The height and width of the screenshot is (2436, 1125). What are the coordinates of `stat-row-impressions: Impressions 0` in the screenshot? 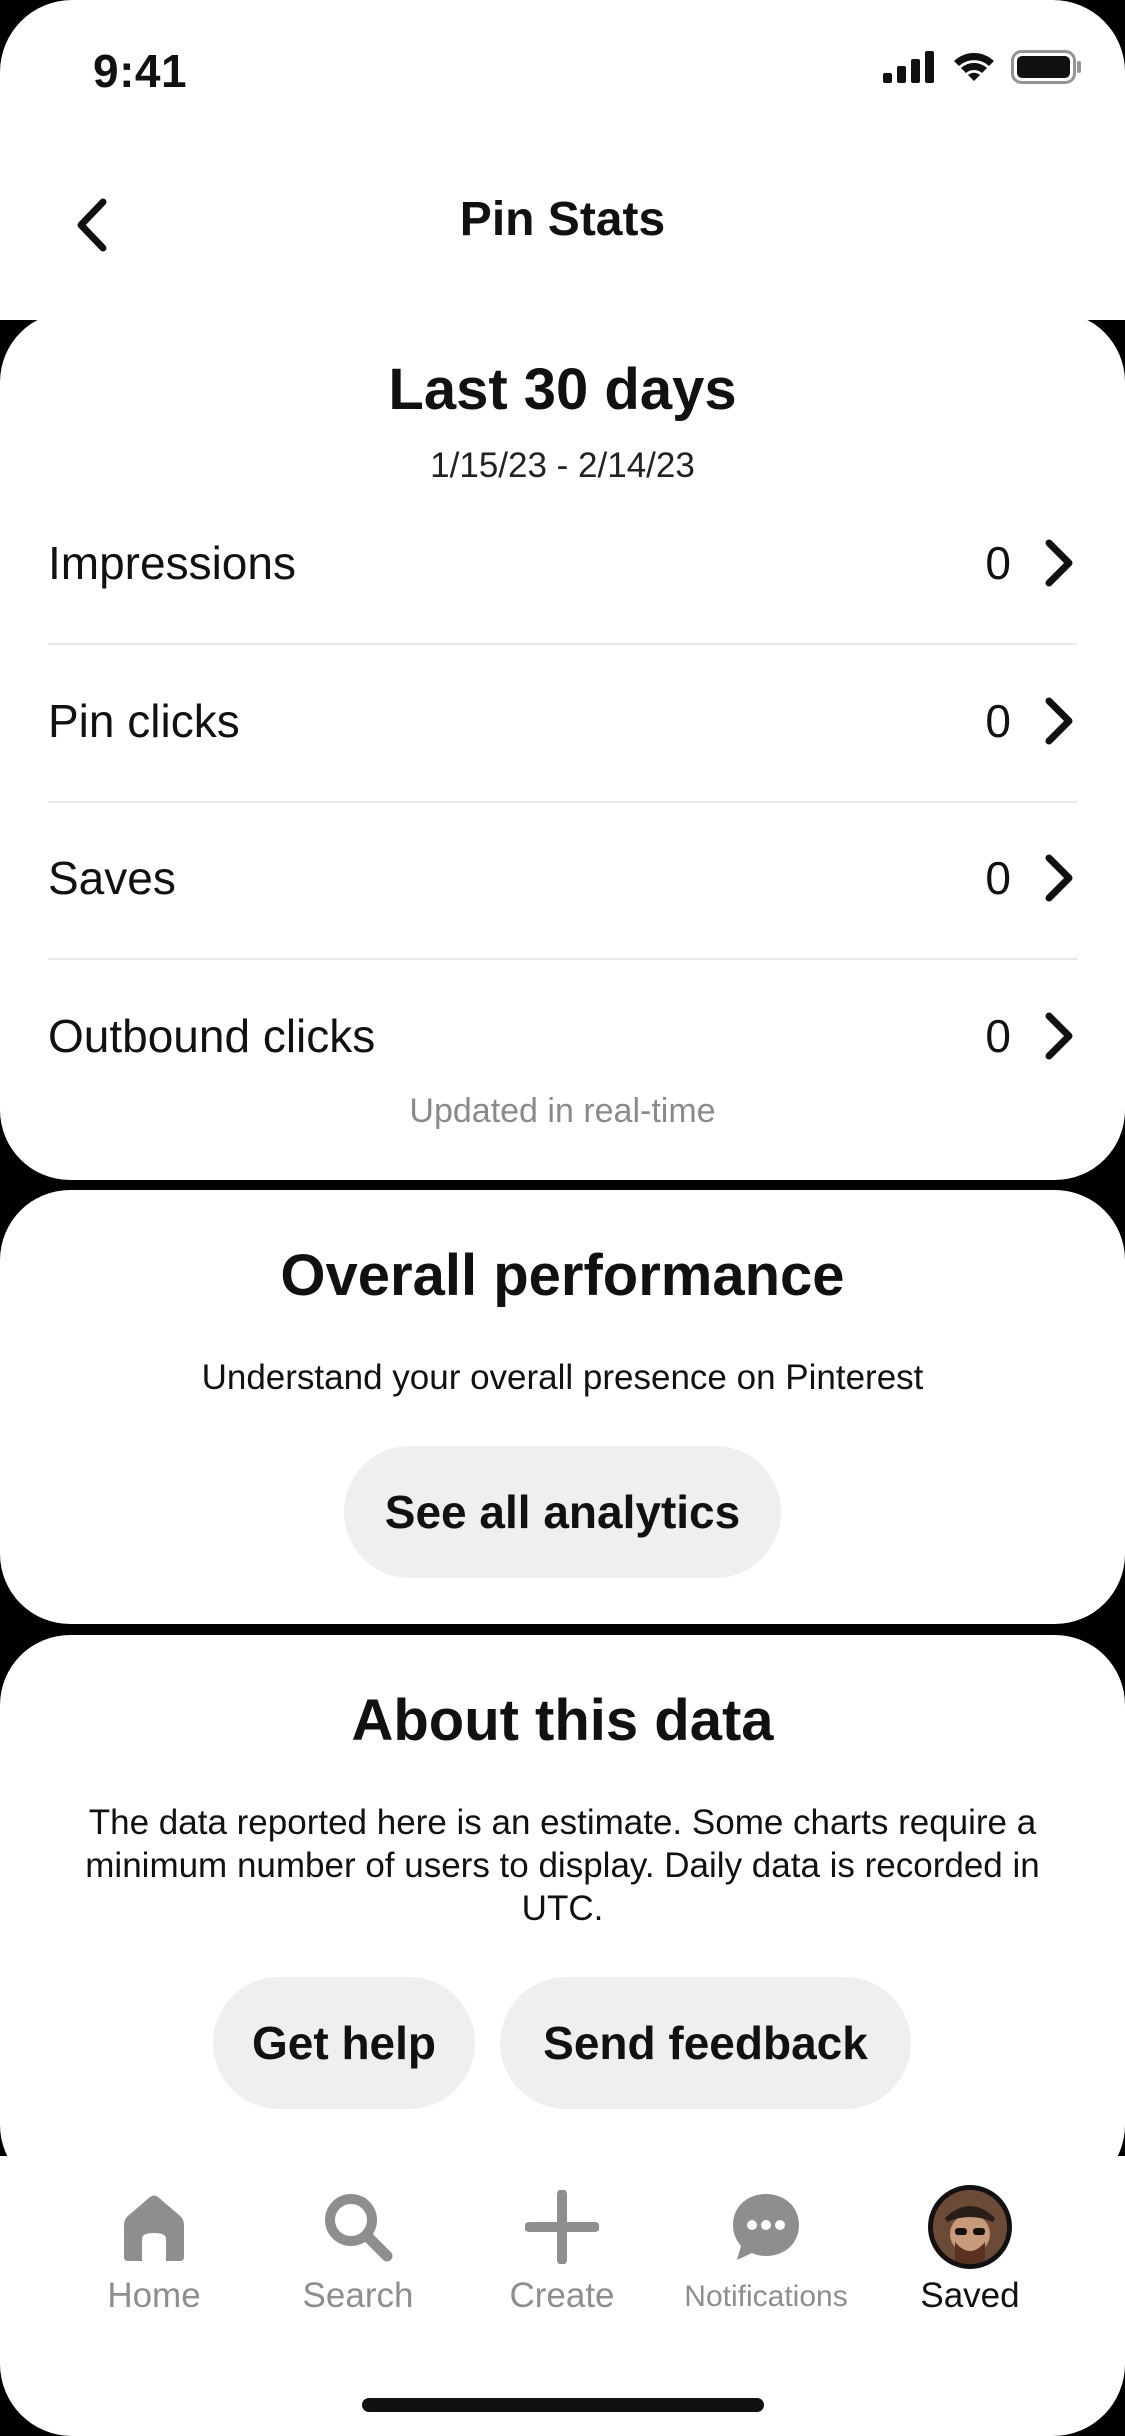 It's located at (562, 562).